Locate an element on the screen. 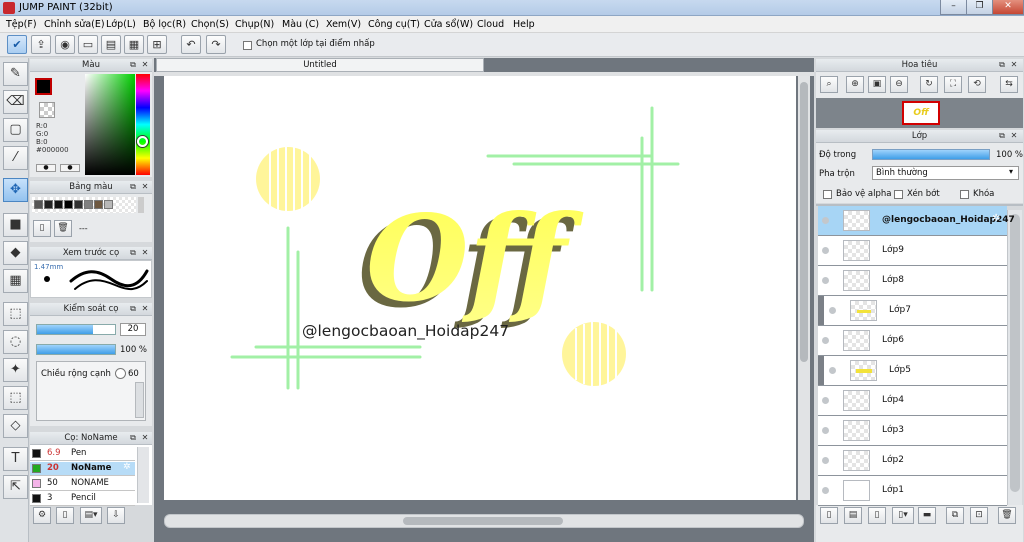 This screenshot has height=542, width=1024. brush-row: 6.9 Pen is located at coordinates (82, 454).